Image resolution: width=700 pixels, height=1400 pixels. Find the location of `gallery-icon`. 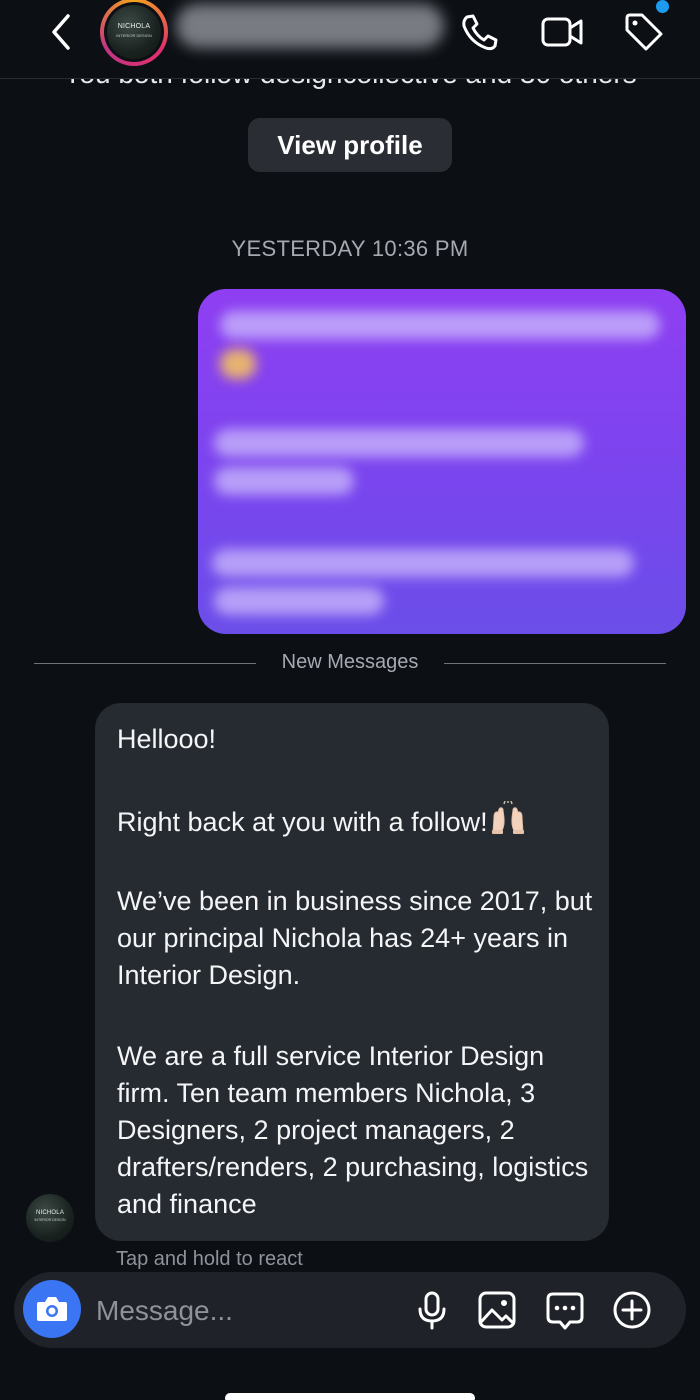

gallery-icon is located at coordinates (497, 1310).